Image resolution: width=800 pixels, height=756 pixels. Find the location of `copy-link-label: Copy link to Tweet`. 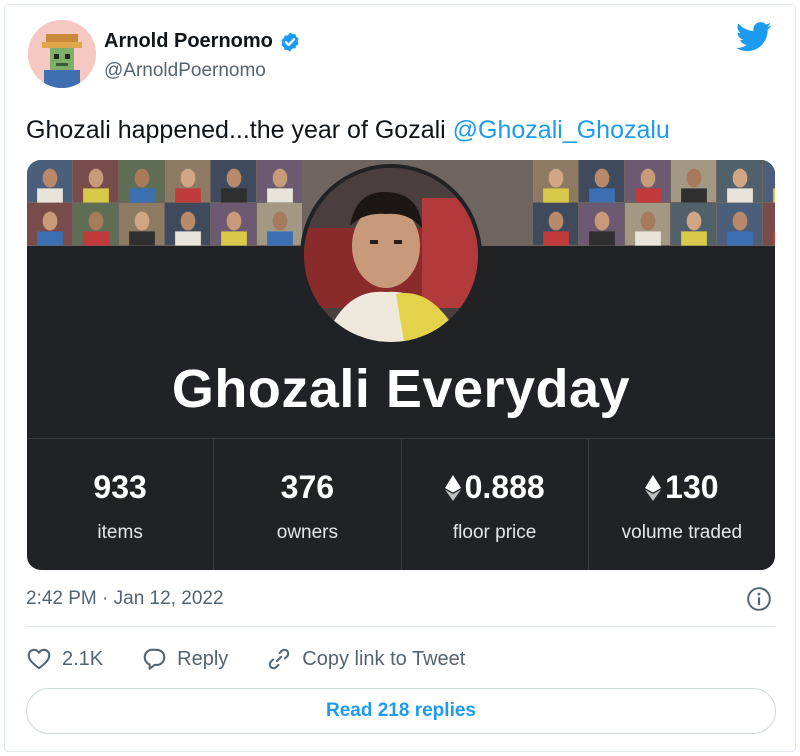

copy-link-label: Copy link to Tweet is located at coordinates (384, 658).